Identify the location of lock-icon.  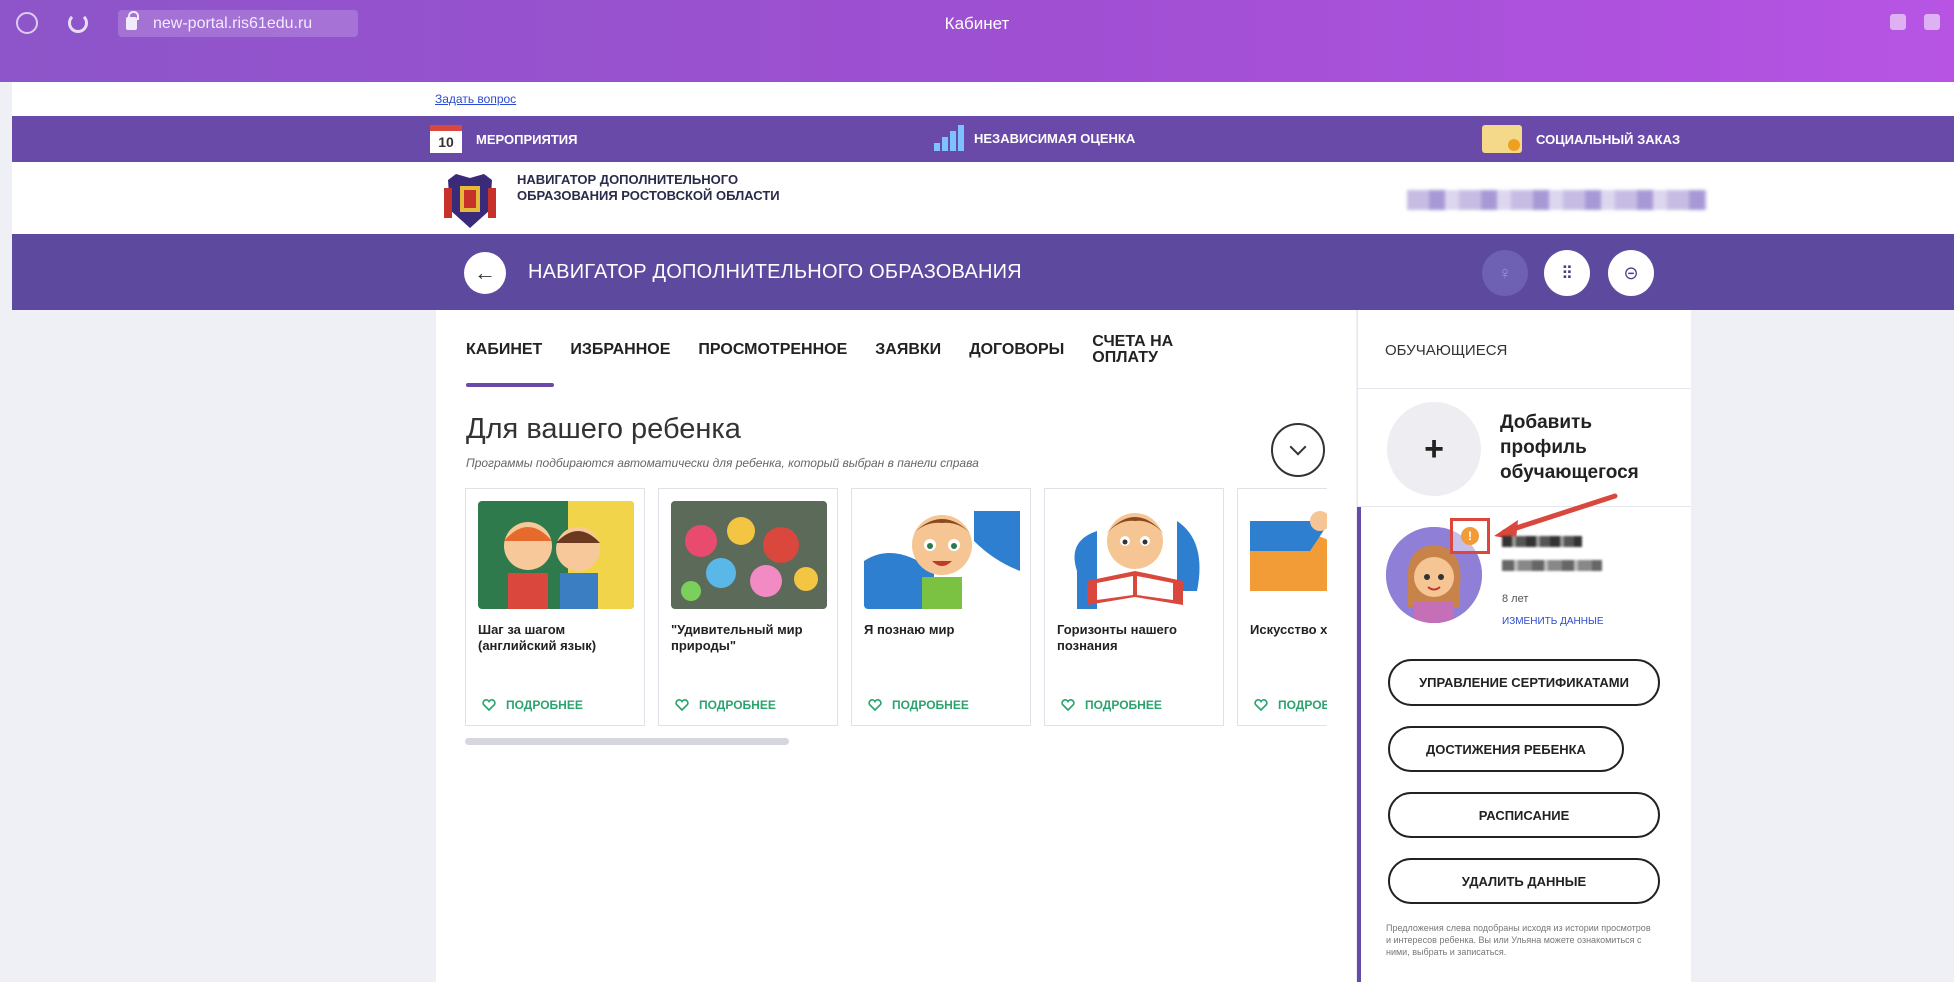
(132, 20).